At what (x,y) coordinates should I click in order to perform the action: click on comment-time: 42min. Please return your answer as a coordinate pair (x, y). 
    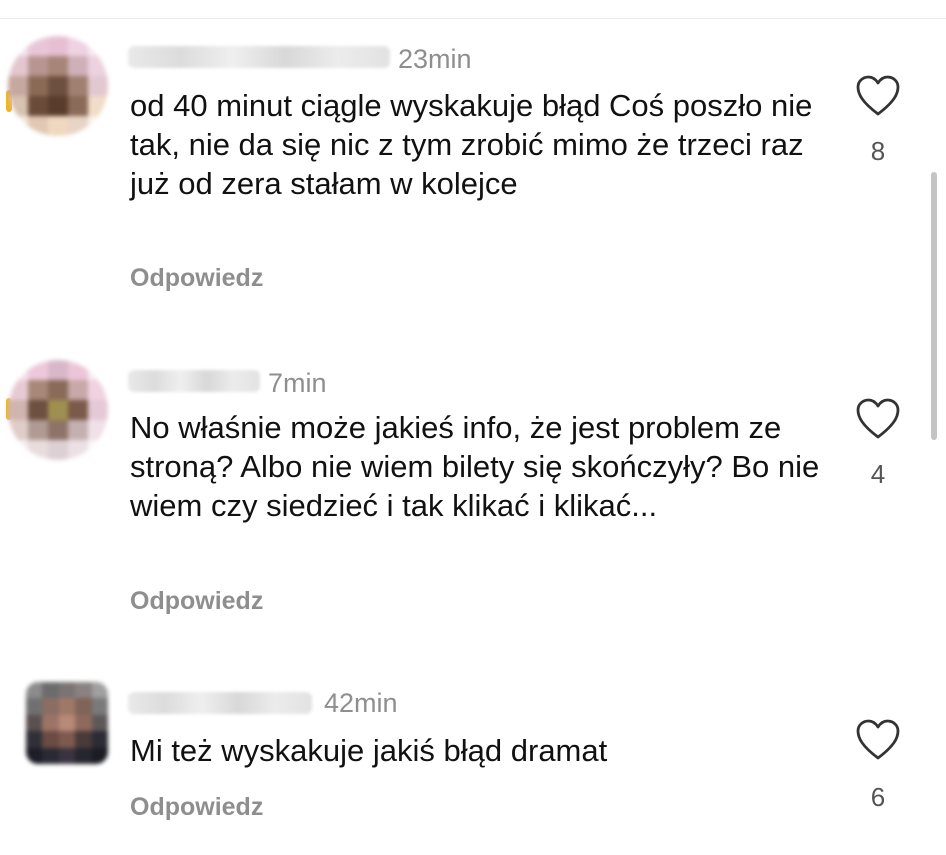
    Looking at the image, I should click on (361, 703).